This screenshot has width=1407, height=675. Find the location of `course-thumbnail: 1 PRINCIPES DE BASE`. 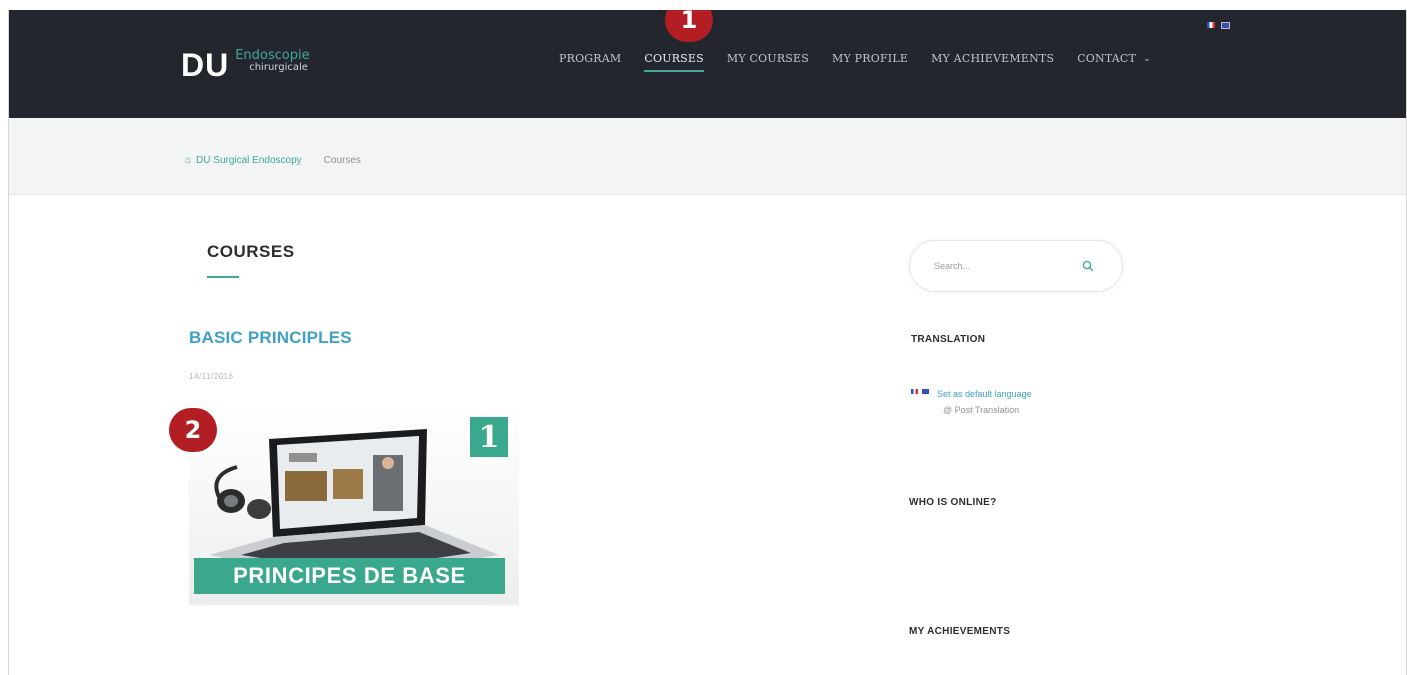

course-thumbnail: 1 PRINCIPES DE BASE is located at coordinates (354, 505).